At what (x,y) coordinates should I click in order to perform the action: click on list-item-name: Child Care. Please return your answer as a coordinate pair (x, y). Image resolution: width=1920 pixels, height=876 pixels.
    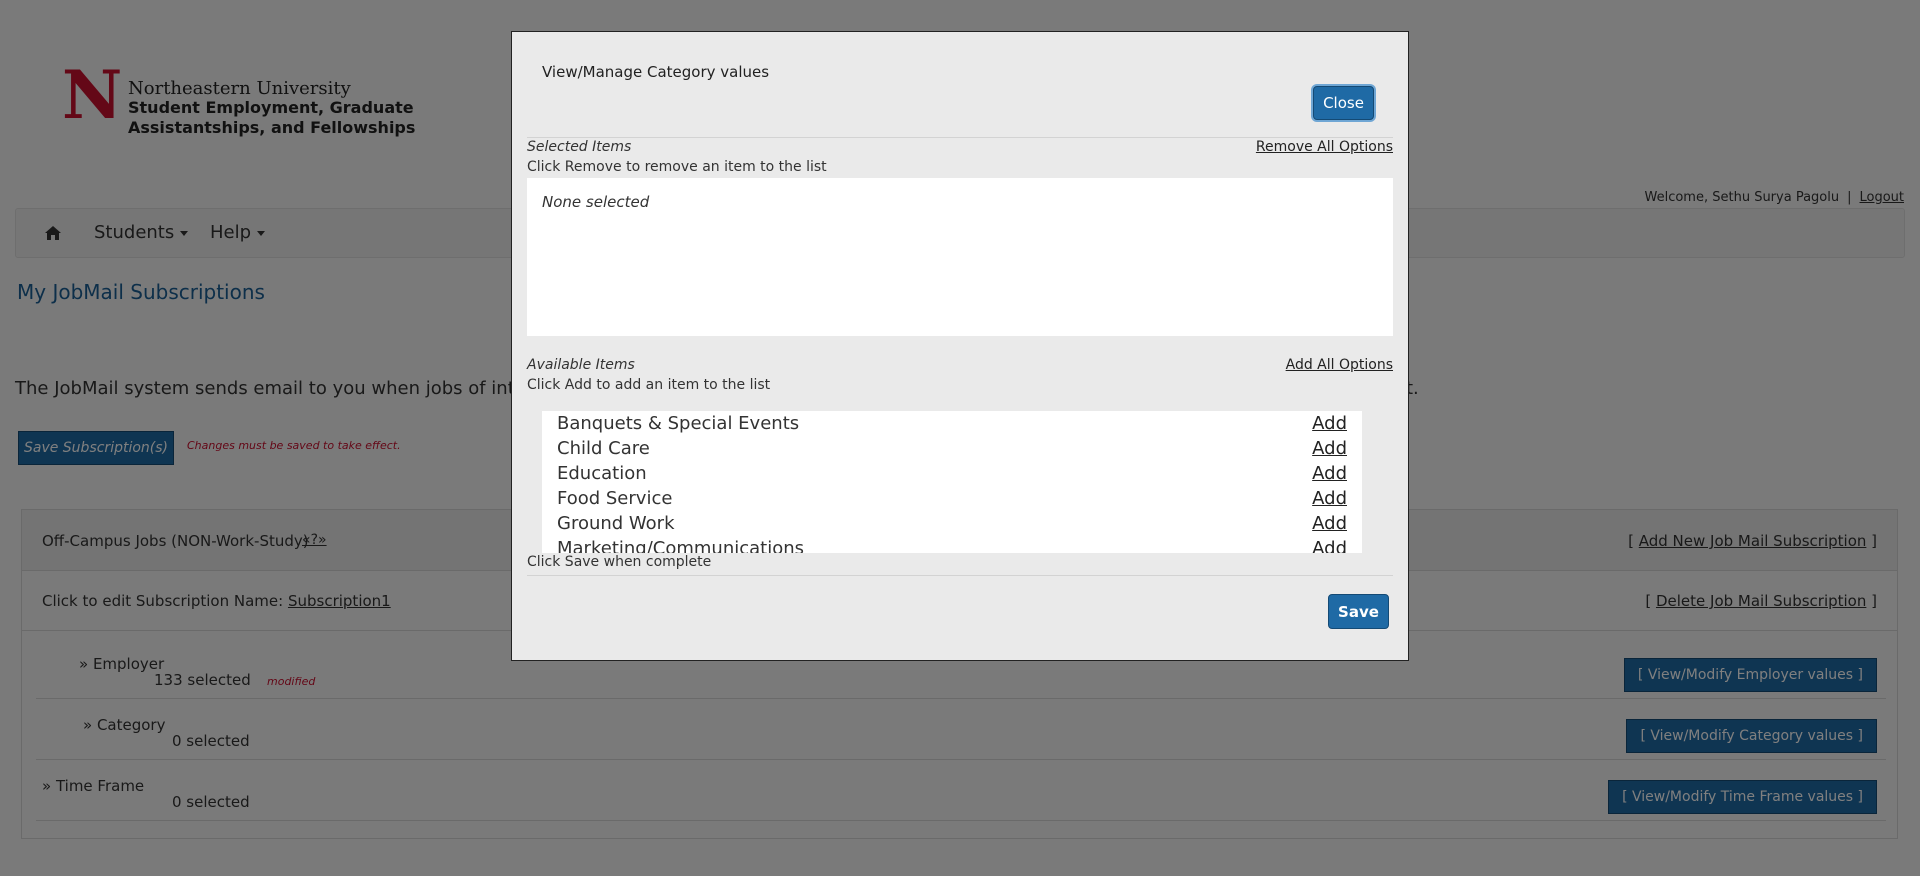
    Looking at the image, I should click on (603, 448).